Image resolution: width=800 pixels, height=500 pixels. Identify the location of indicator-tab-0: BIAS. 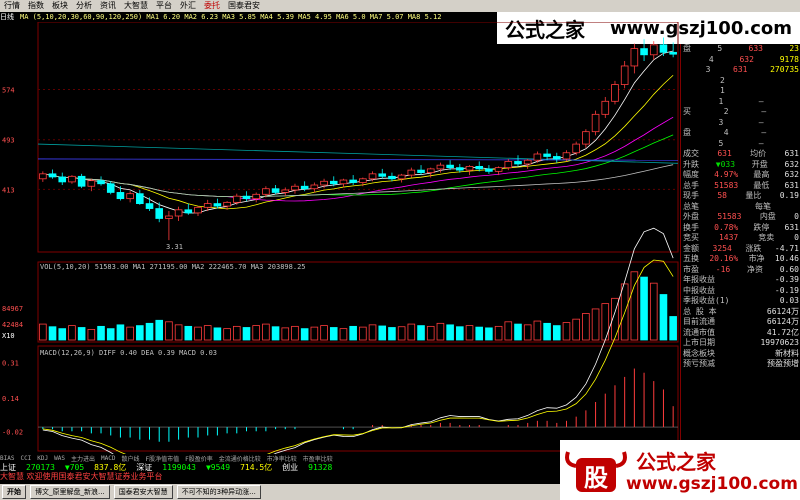
(7, 458).